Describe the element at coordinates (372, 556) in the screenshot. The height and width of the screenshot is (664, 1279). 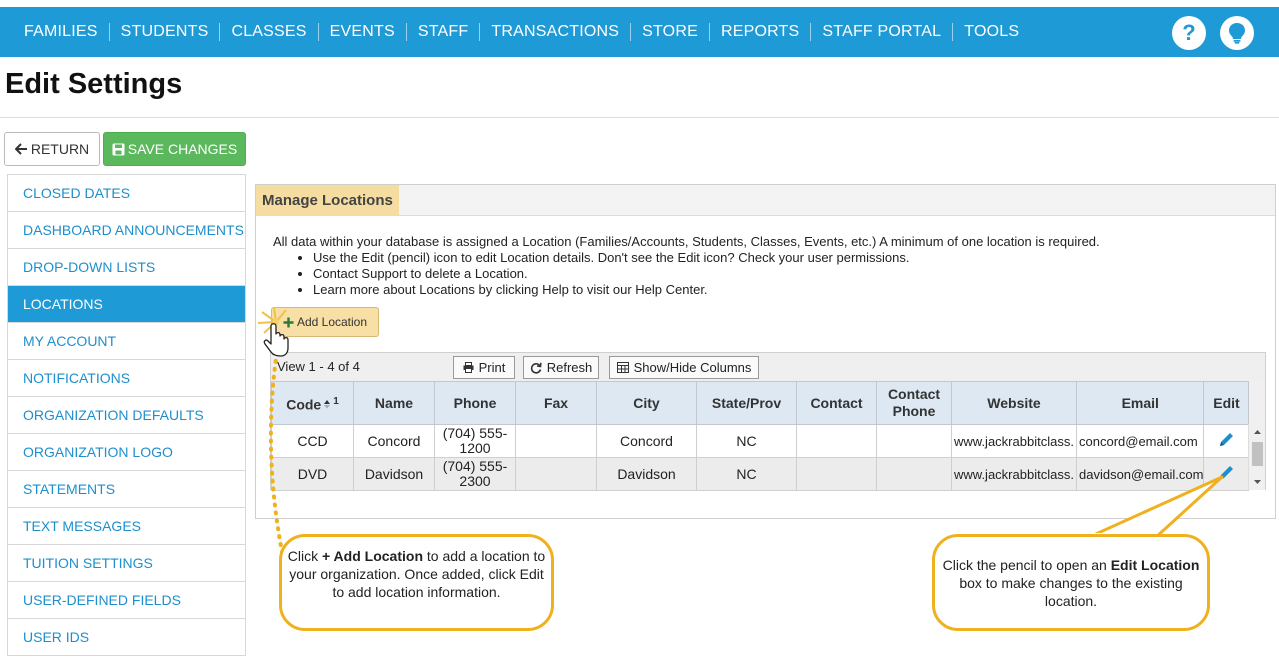
I see `callout-bold-text: + Add Location` at that location.